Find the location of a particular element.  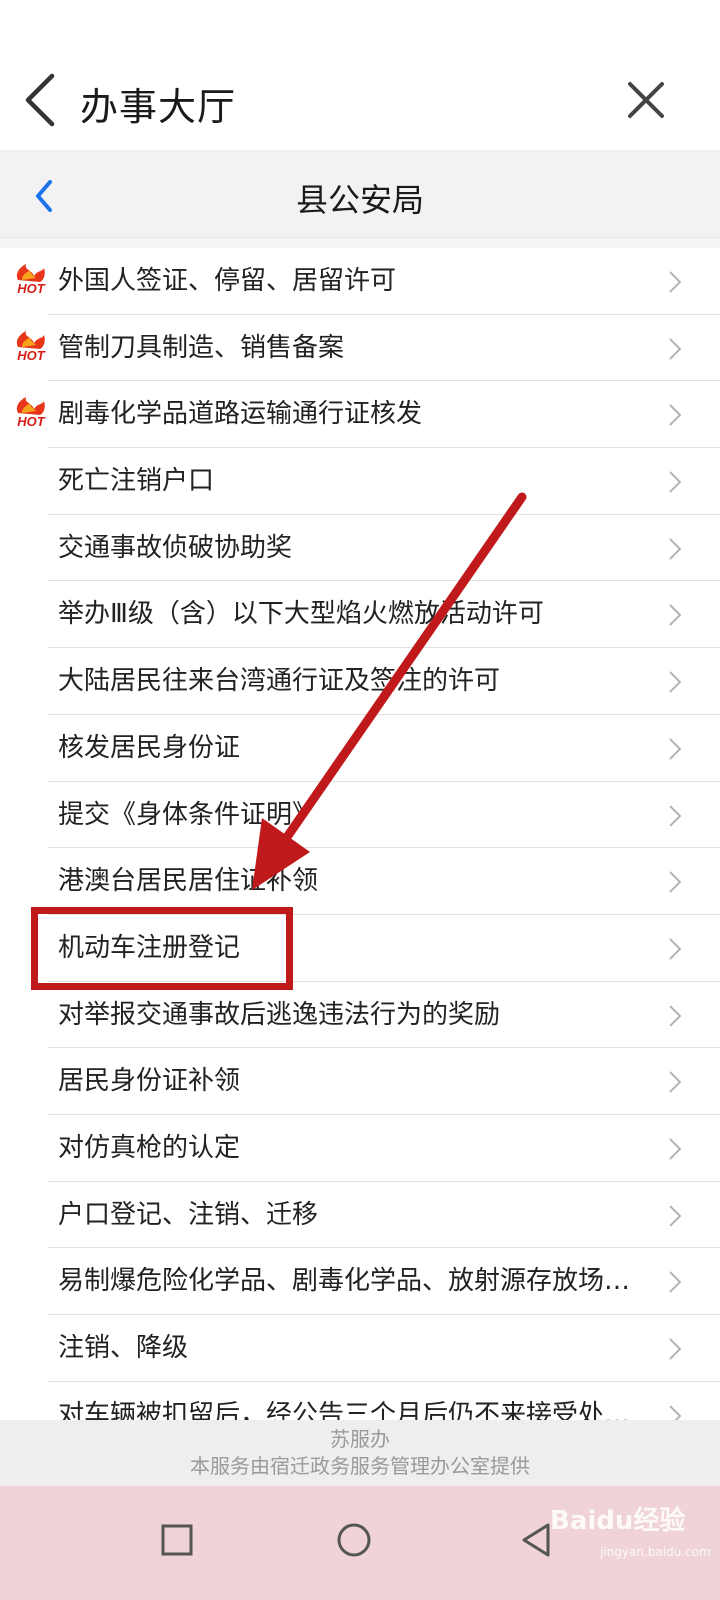

footer-note: 本服务由宿迁政务服务管理办公室提供 is located at coordinates (360, 1466).